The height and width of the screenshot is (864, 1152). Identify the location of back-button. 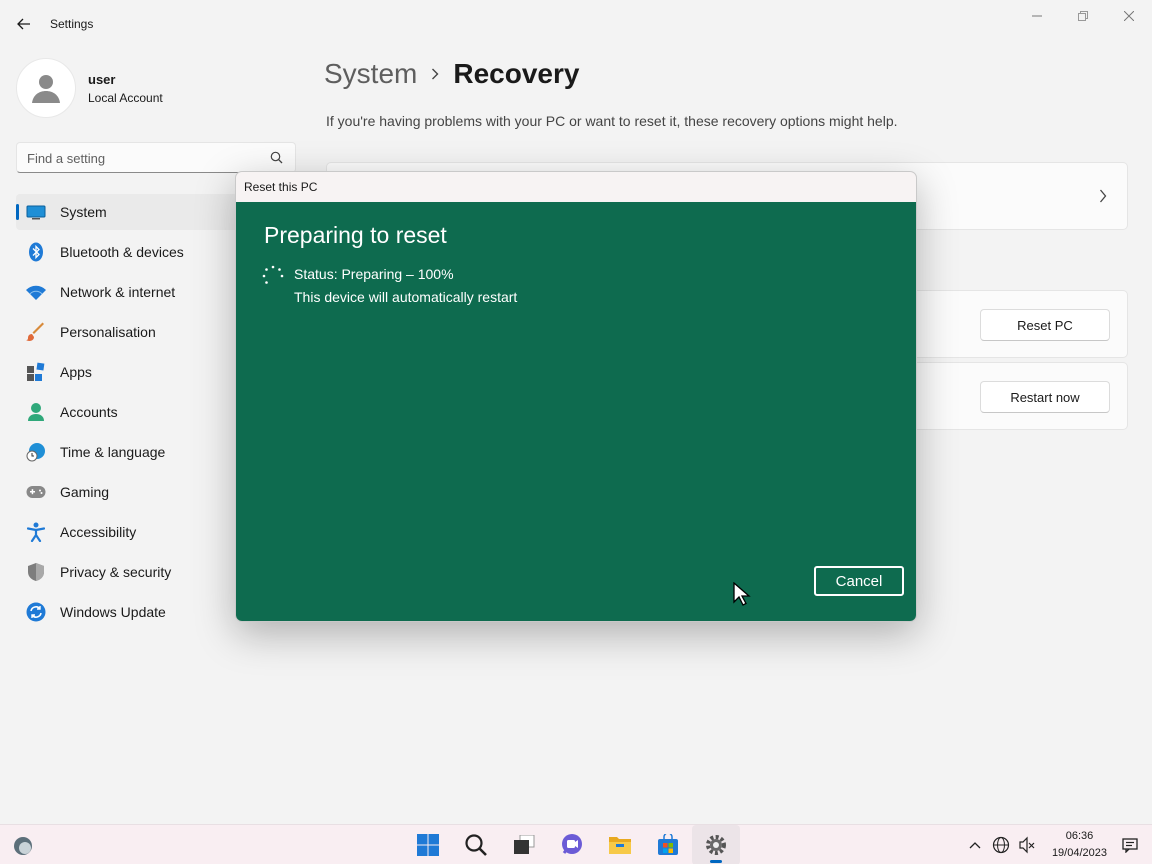
(24, 24).